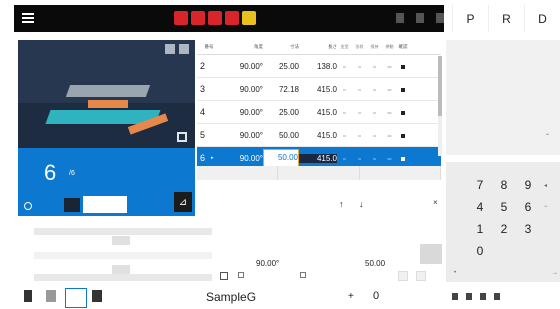 This screenshot has width=560, height=309. What do you see at coordinates (435, 202) in the screenshot?
I see `close-icon: ×` at bounding box center [435, 202].